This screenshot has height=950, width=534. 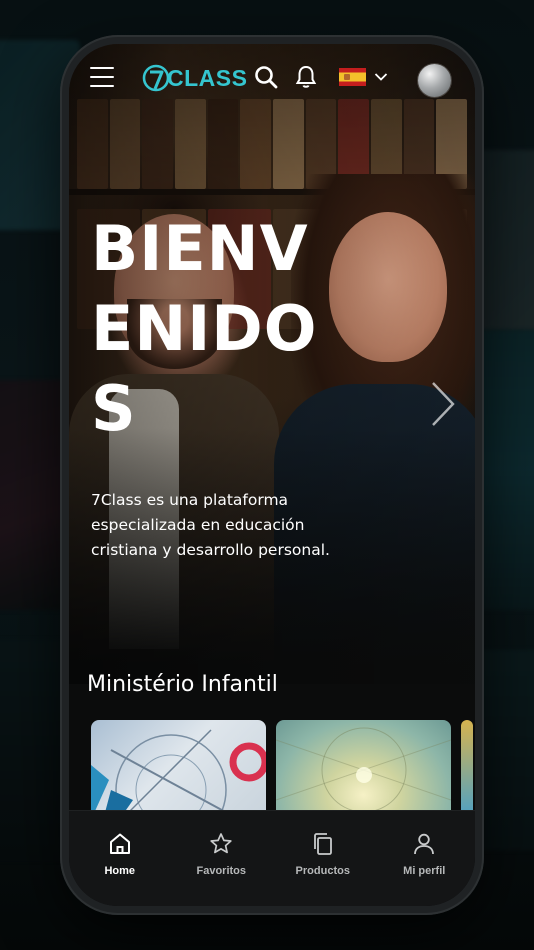 What do you see at coordinates (322, 844) in the screenshot?
I see `copy-icon` at bounding box center [322, 844].